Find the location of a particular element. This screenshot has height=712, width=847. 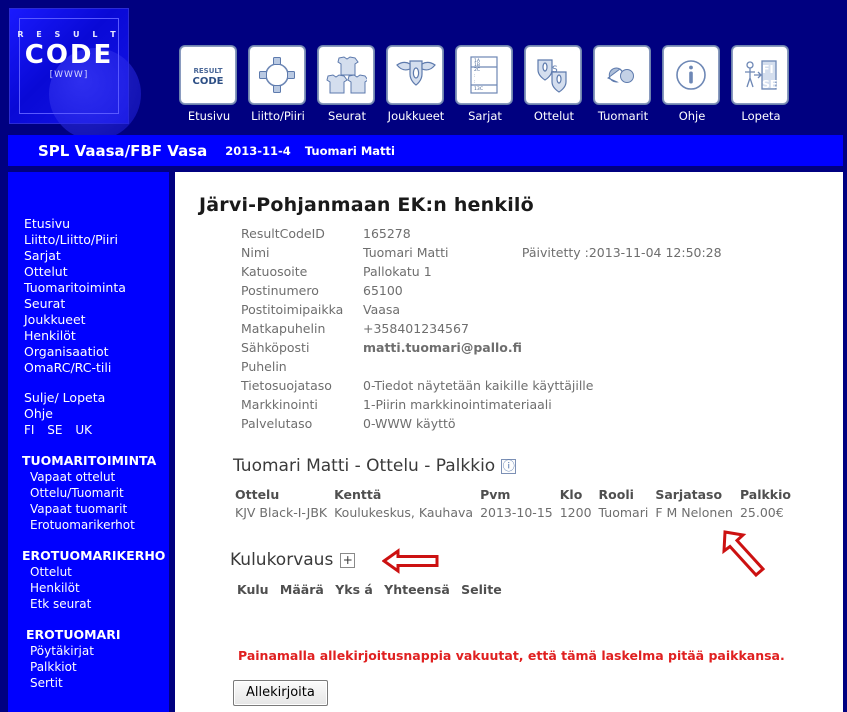

field-label: Nimi is located at coordinates (255, 252).